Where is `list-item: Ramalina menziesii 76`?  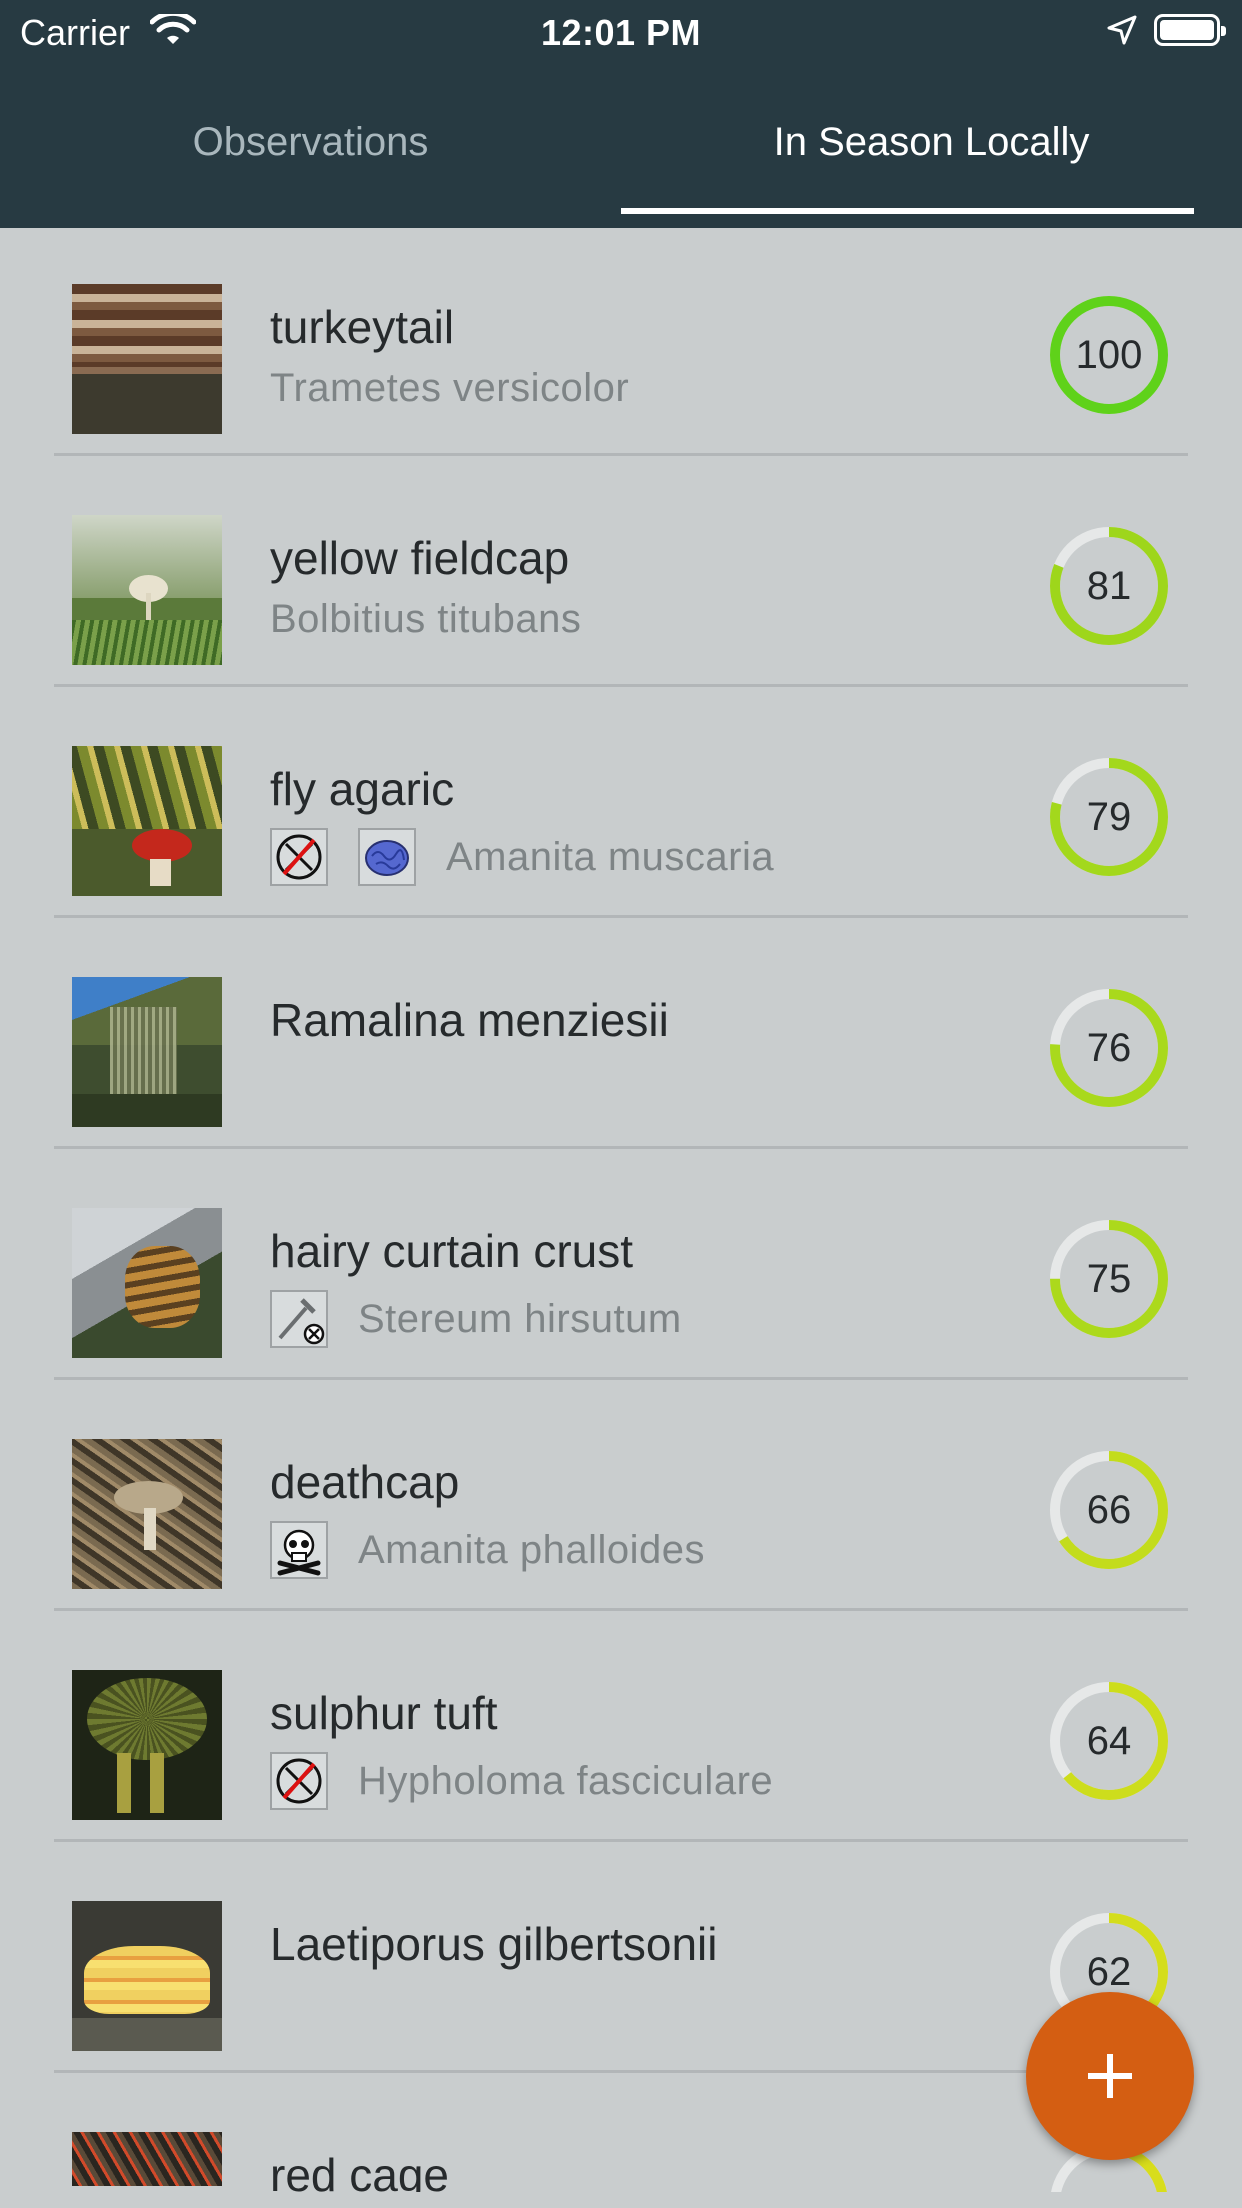 list-item: Ramalina menziesii 76 is located at coordinates (621, 1035).